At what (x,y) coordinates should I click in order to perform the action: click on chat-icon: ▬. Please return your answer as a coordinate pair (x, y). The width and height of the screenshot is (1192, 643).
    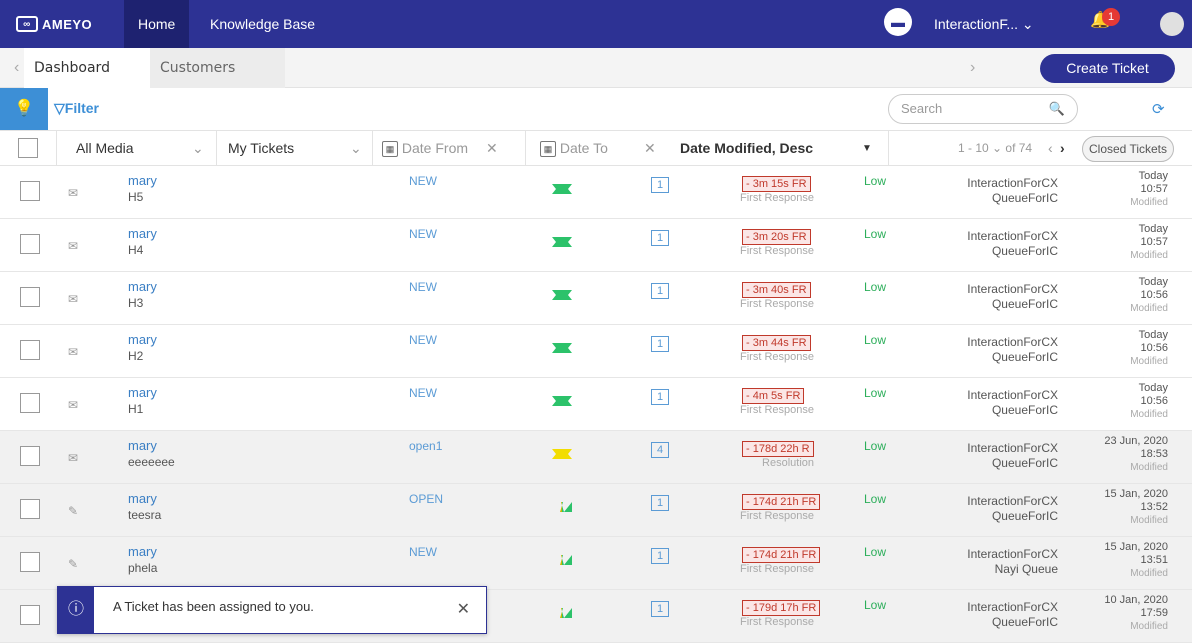
    Looking at the image, I should click on (898, 22).